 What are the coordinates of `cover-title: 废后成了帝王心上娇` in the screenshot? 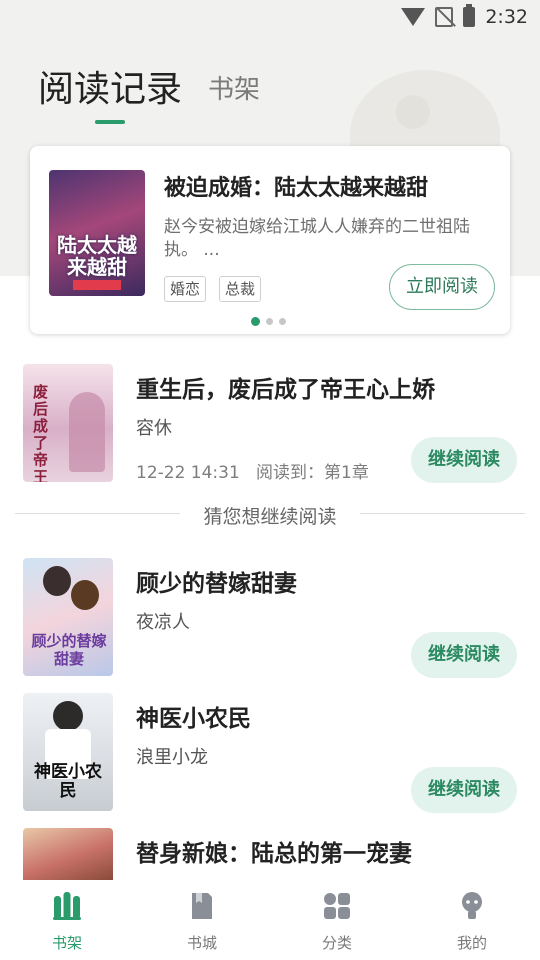 It's located at (41, 433).